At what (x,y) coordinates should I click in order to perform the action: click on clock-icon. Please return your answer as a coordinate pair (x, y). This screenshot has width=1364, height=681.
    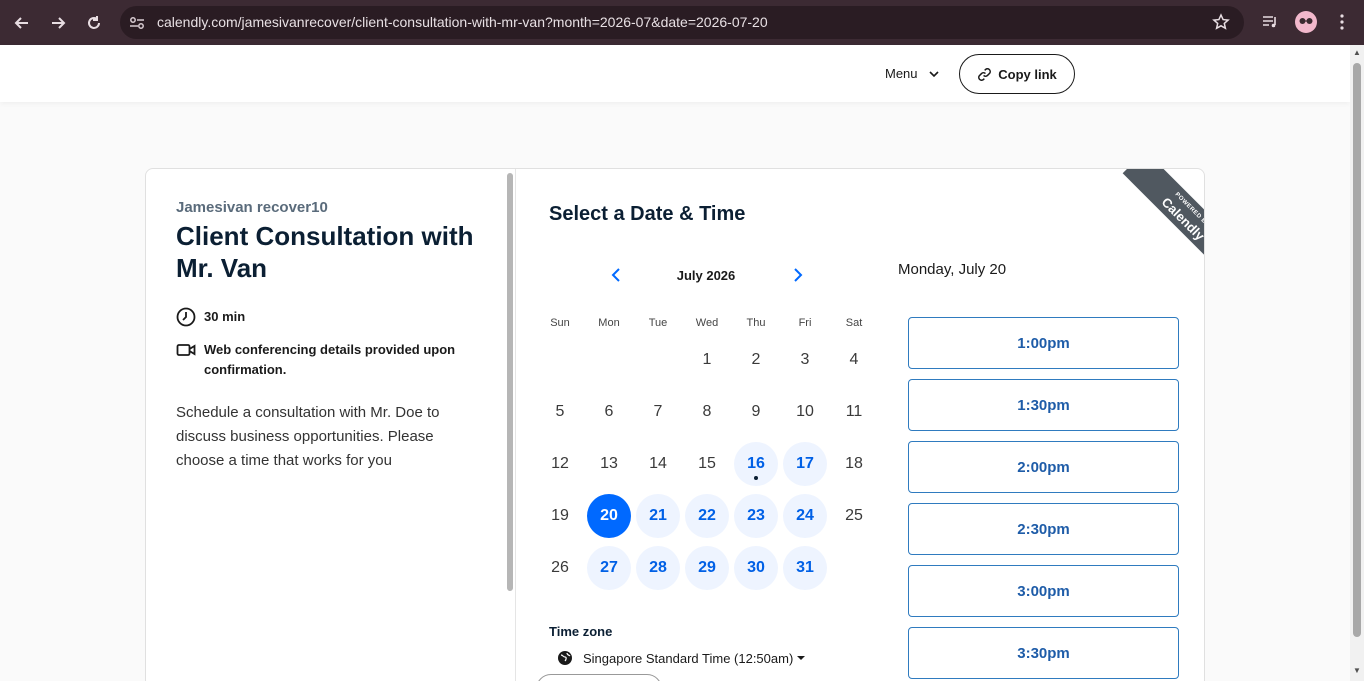
    Looking at the image, I should click on (186, 317).